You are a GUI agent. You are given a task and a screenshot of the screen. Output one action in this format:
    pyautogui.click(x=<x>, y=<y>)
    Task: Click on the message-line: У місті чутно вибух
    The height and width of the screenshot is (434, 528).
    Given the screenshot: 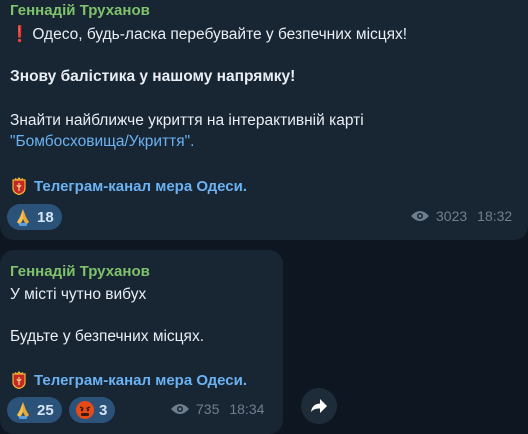 What is the action you would take?
    pyautogui.click(x=78, y=294)
    